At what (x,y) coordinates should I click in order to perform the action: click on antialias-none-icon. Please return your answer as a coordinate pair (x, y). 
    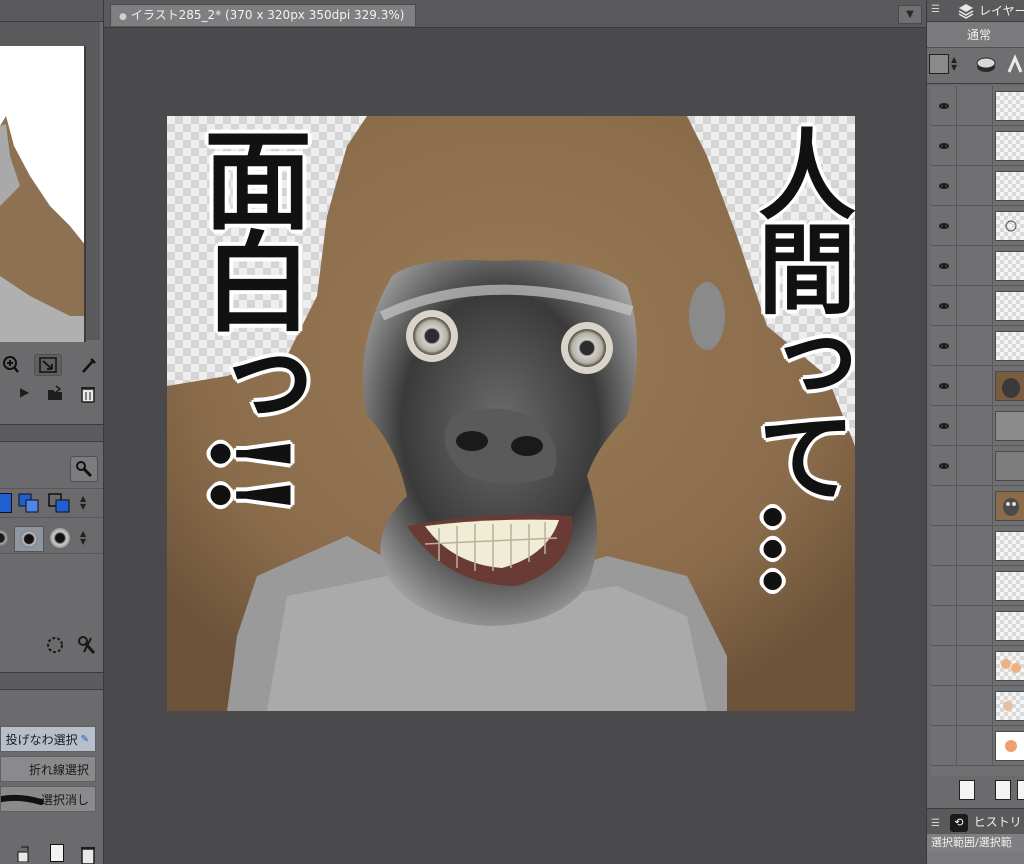
    Looking at the image, I should click on (4, 538).